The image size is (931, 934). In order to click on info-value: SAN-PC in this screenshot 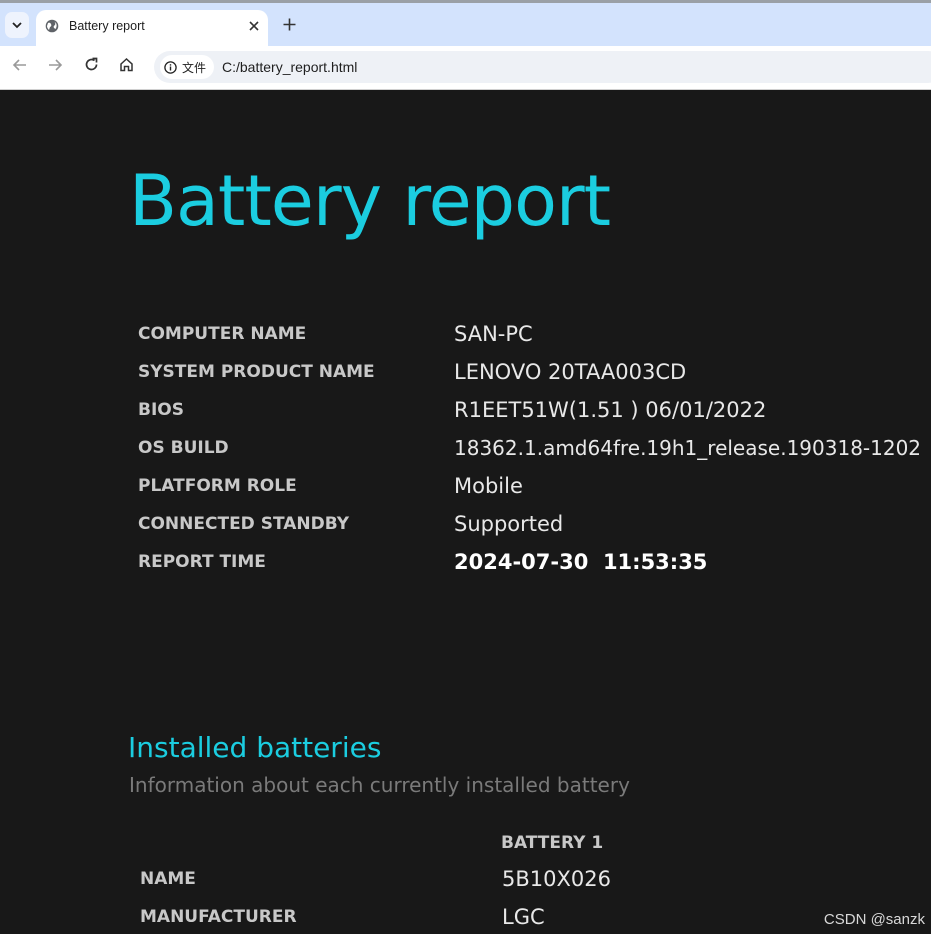, I will do `click(493, 334)`.